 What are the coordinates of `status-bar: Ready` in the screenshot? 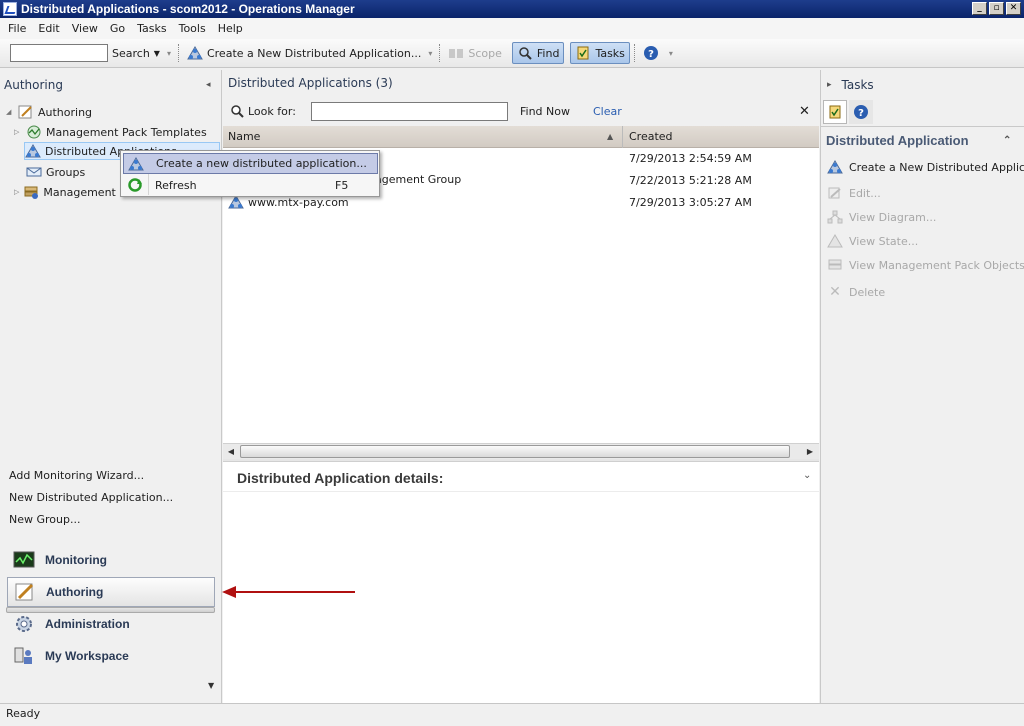 It's located at (512, 714).